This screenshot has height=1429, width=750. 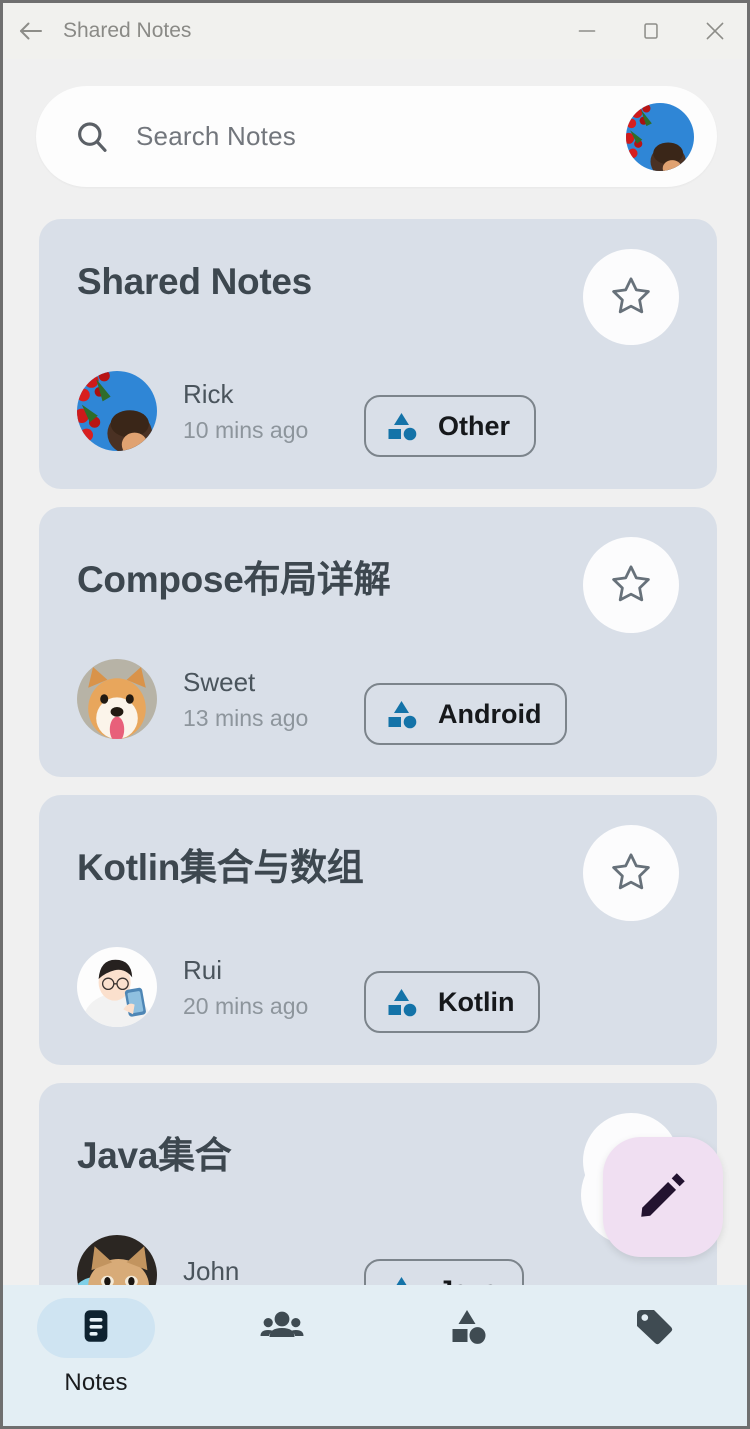 What do you see at coordinates (211, 1271) in the screenshot?
I see `note-author: John` at bounding box center [211, 1271].